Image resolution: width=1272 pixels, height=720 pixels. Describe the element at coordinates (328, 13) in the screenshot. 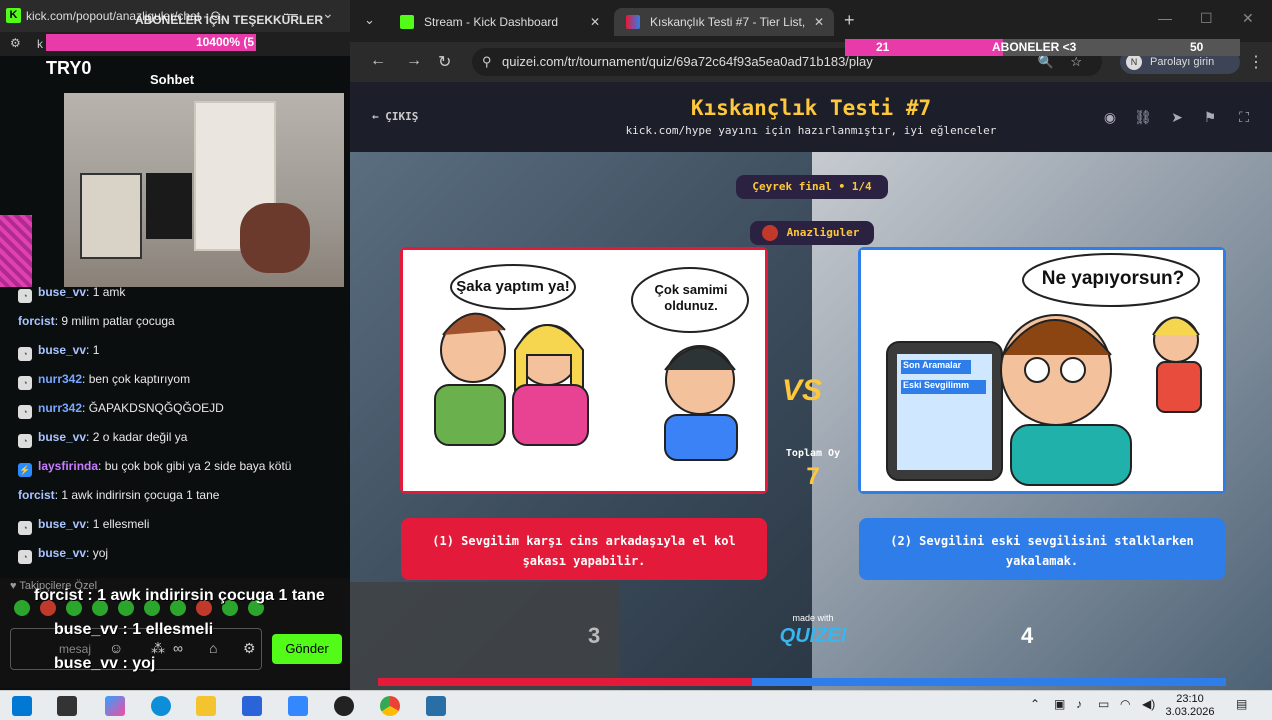

I see `chevron-down-icon: ⌄` at that location.